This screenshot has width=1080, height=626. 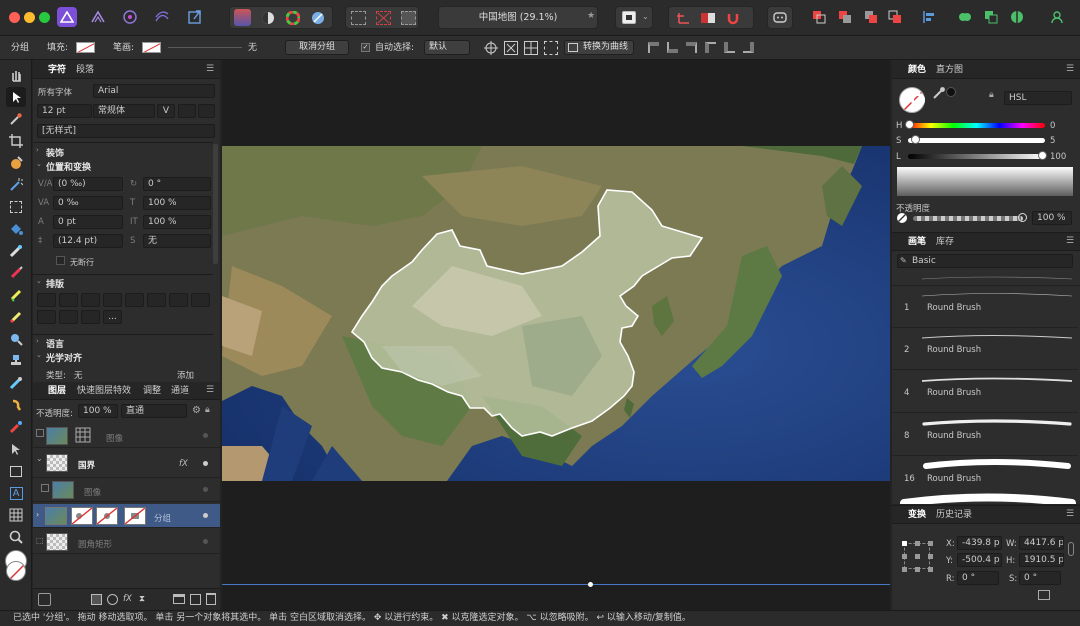 I want to click on persona-pixel-icon, so click(x=98, y=17).